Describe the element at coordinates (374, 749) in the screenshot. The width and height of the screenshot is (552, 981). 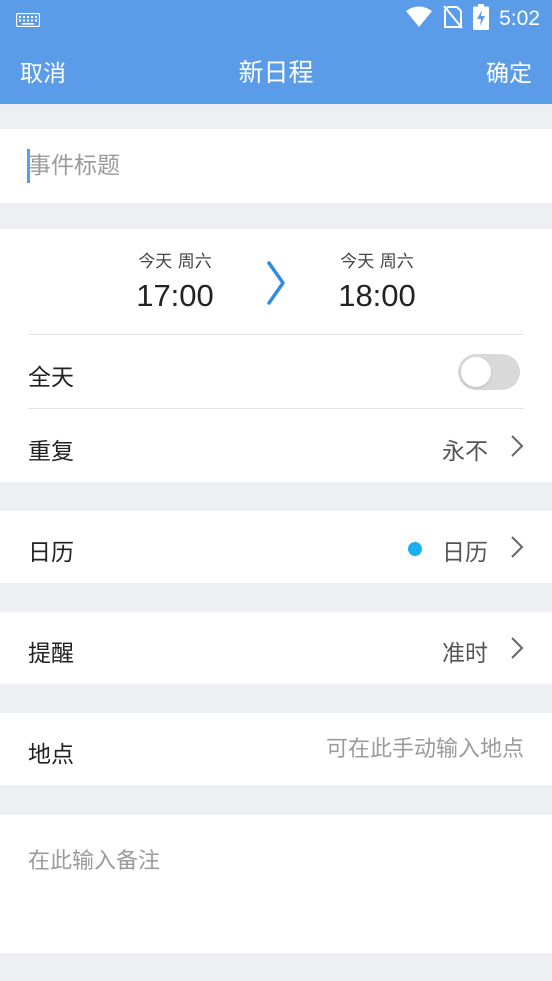
I see `location-input` at that location.